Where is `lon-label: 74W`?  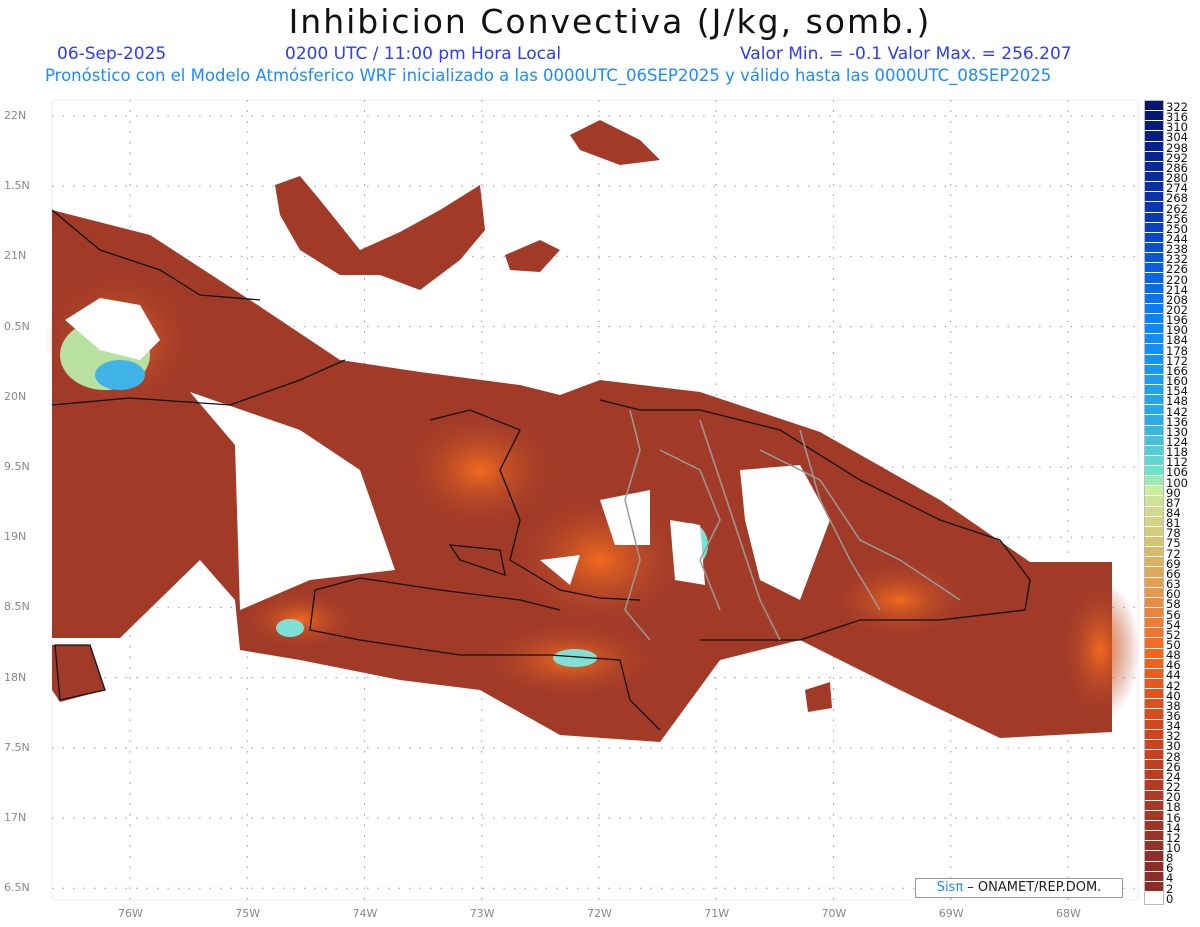 lon-label: 74W is located at coordinates (365, 913).